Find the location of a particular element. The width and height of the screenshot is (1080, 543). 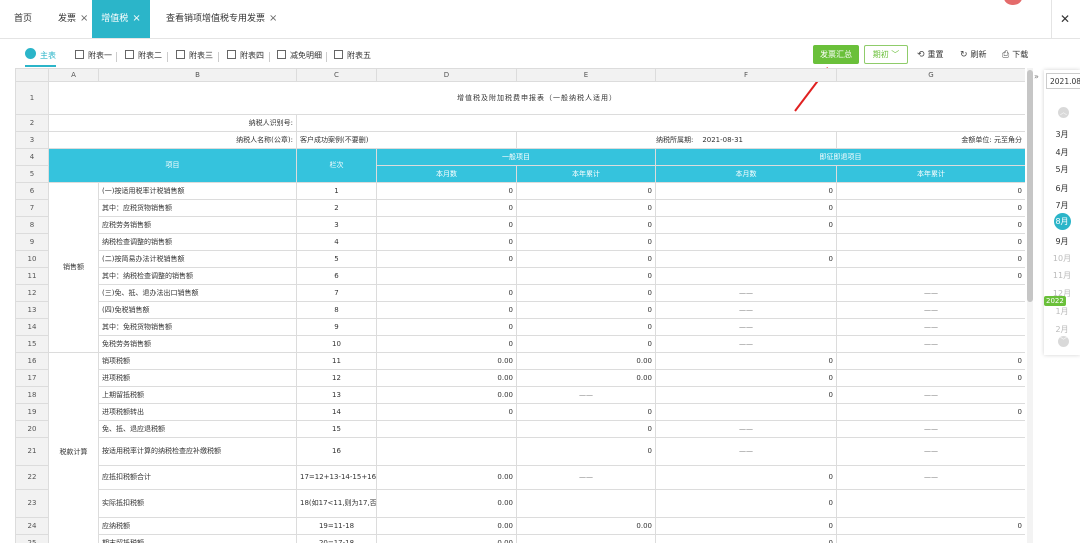

column-header: C is located at coordinates (336, 75).